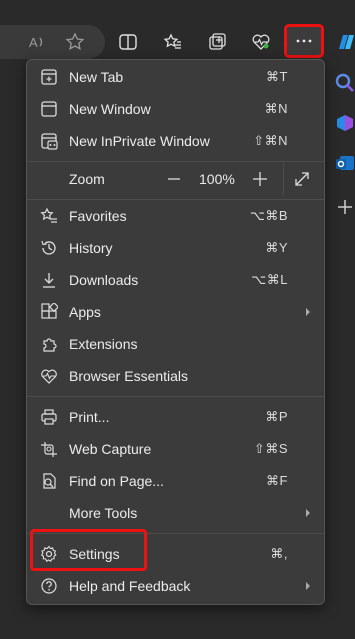 The width and height of the screenshot is (355, 639). Describe the element at coordinates (52, 42) in the screenshot. I see `address-bar` at that location.